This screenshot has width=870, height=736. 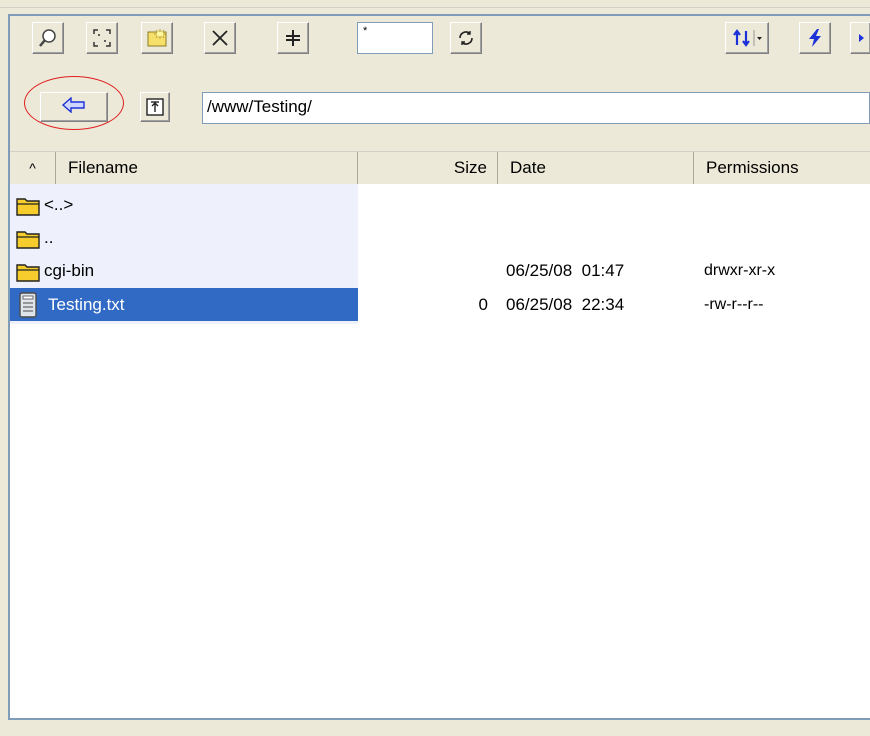 What do you see at coordinates (184, 237) in the screenshot?
I see `file-name-cell: ..` at bounding box center [184, 237].